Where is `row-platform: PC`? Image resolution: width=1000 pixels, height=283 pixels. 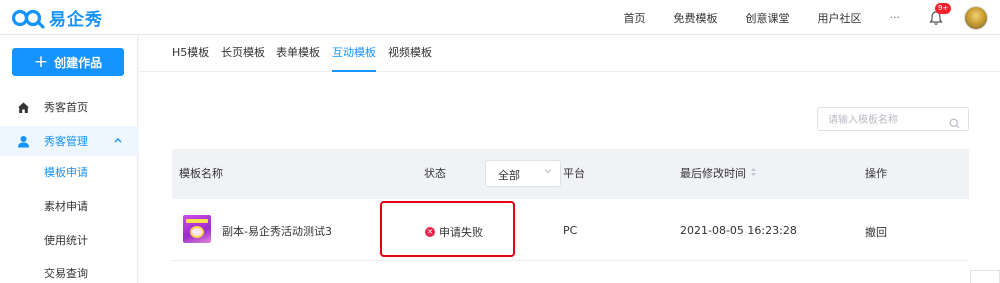 row-platform: PC is located at coordinates (570, 230).